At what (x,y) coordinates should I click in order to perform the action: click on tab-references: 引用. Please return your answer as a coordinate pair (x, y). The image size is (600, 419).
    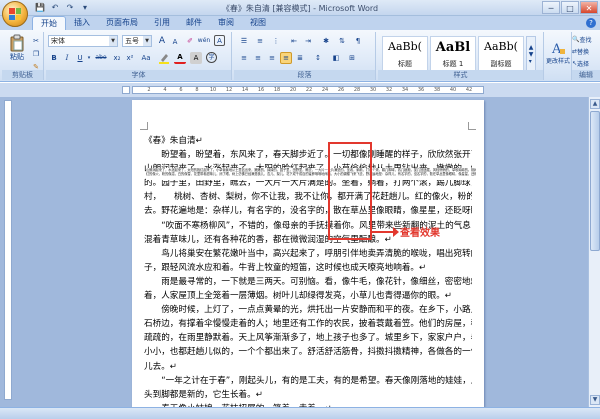
    Looking at the image, I should click on (162, 23).